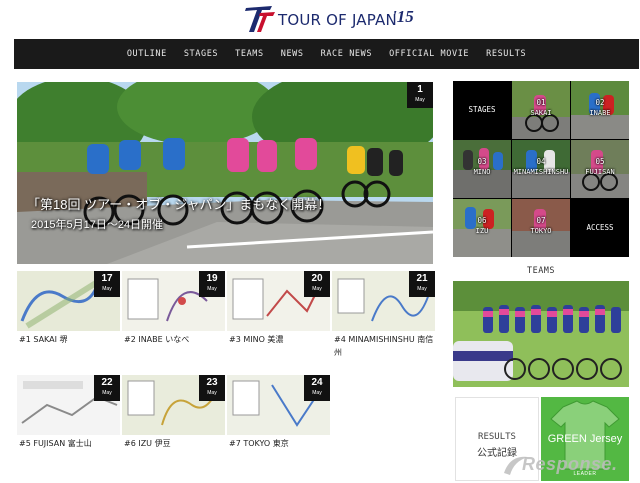 This screenshot has width=640, height=483. What do you see at coordinates (97, 225) in the screenshot?
I see `hero-subline: 2015年5月17日〜24日開催` at bounding box center [97, 225].